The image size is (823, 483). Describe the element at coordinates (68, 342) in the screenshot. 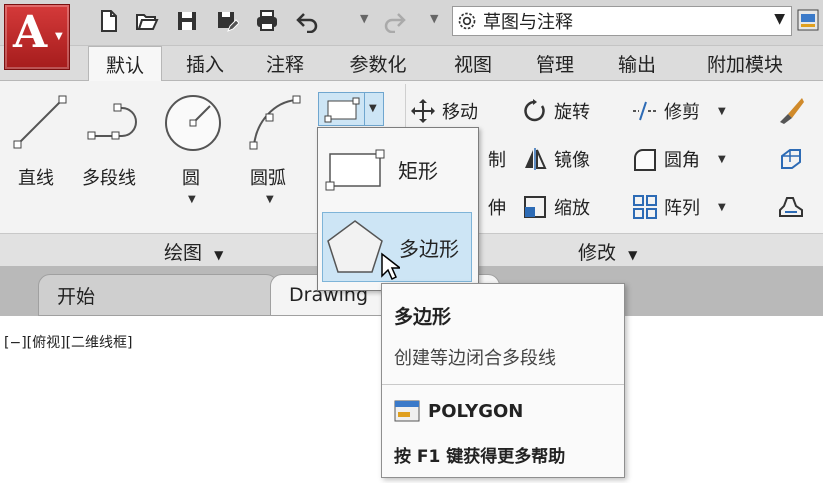

I see `viewport-controls: [−][俯视][二维线框]` at that location.